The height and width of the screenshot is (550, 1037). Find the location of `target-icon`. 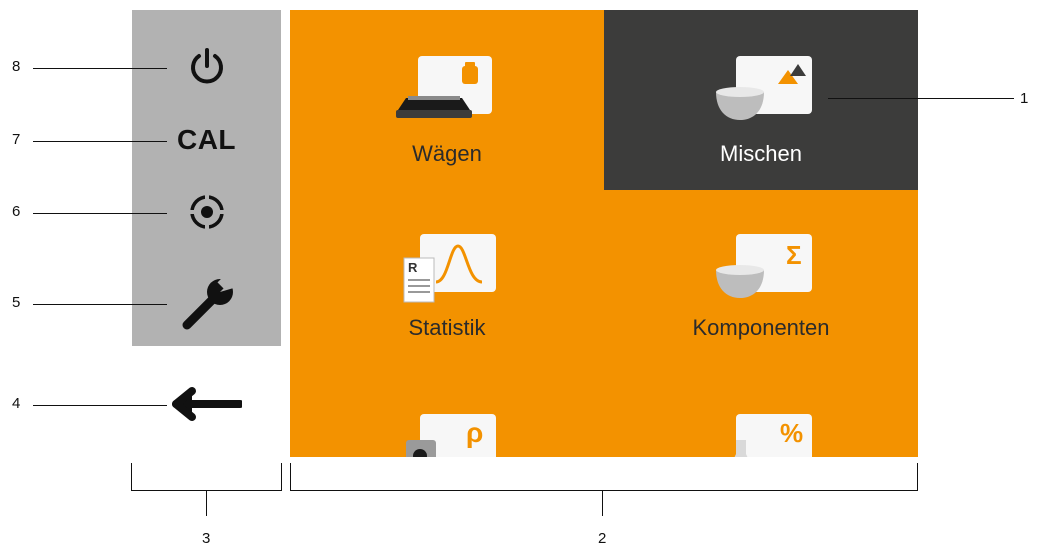

target-icon is located at coordinates (206, 212).